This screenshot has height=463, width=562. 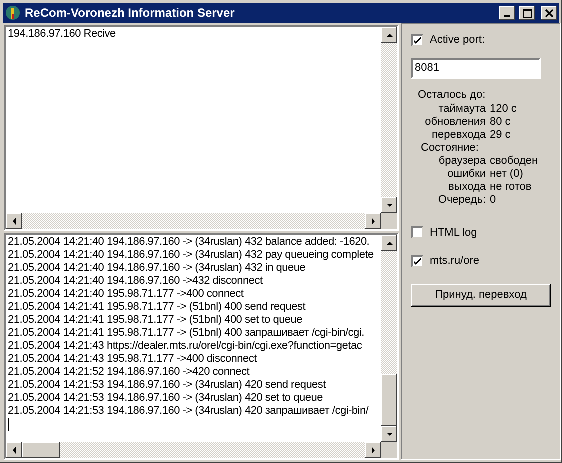 I want to click on log-line: 21.05.2004 14:21:53 194.186.97.160 -> (34ruslan) 420 запрашивает /cgi-bin/, so click(x=188, y=411).